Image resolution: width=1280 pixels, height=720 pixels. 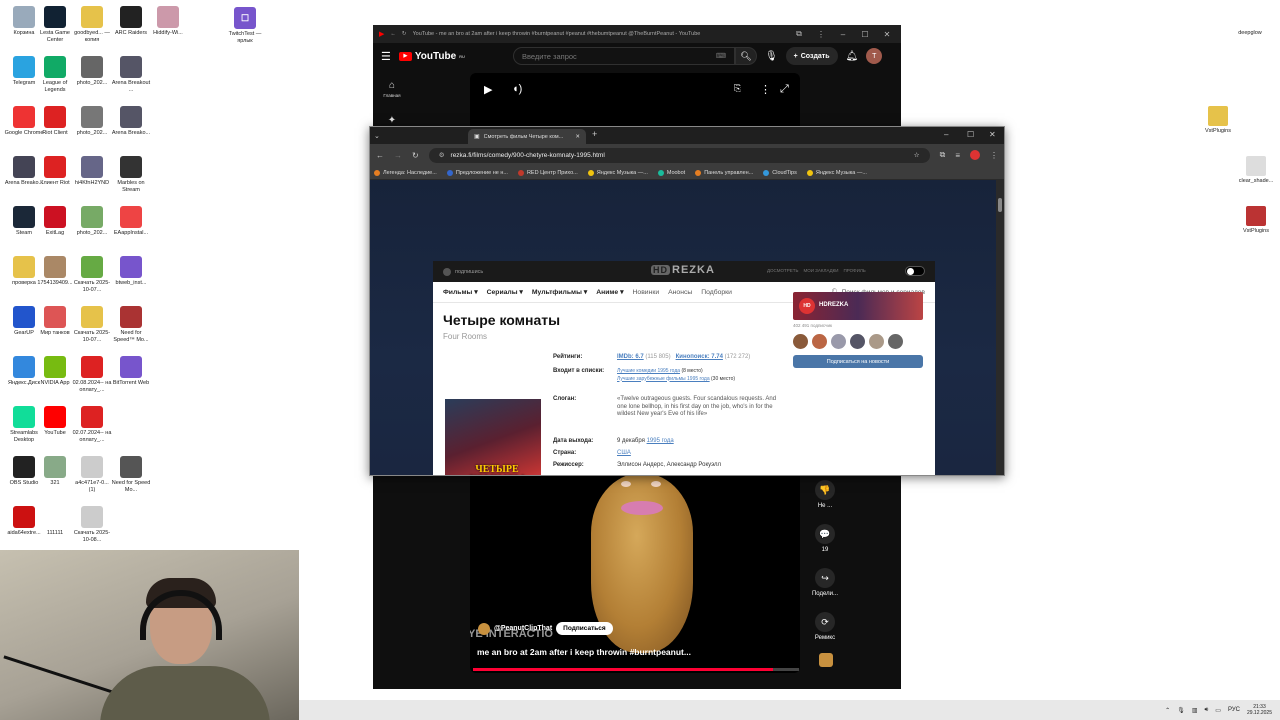 What do you see at coordinates (623, 56) in the screenshot?
I see `search-input: Введите запрос ⌨` at bounding box center [623, 56].